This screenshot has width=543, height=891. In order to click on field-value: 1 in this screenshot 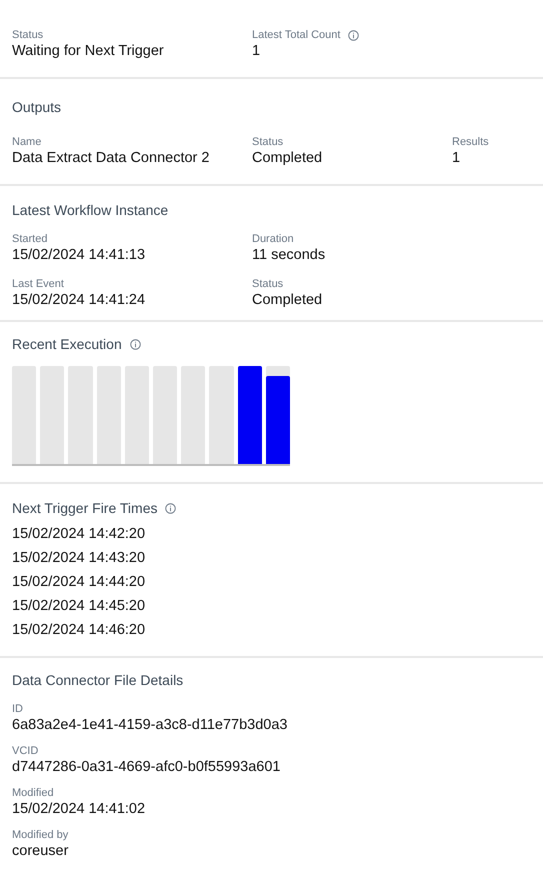, I will do `click(257, 51)`.